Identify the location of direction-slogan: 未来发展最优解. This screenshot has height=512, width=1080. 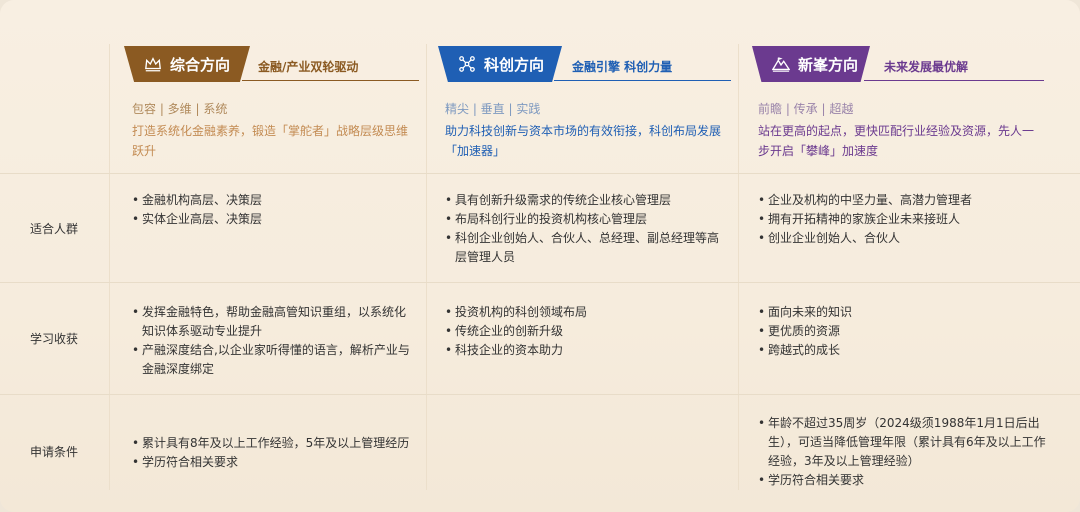
(926, 67).